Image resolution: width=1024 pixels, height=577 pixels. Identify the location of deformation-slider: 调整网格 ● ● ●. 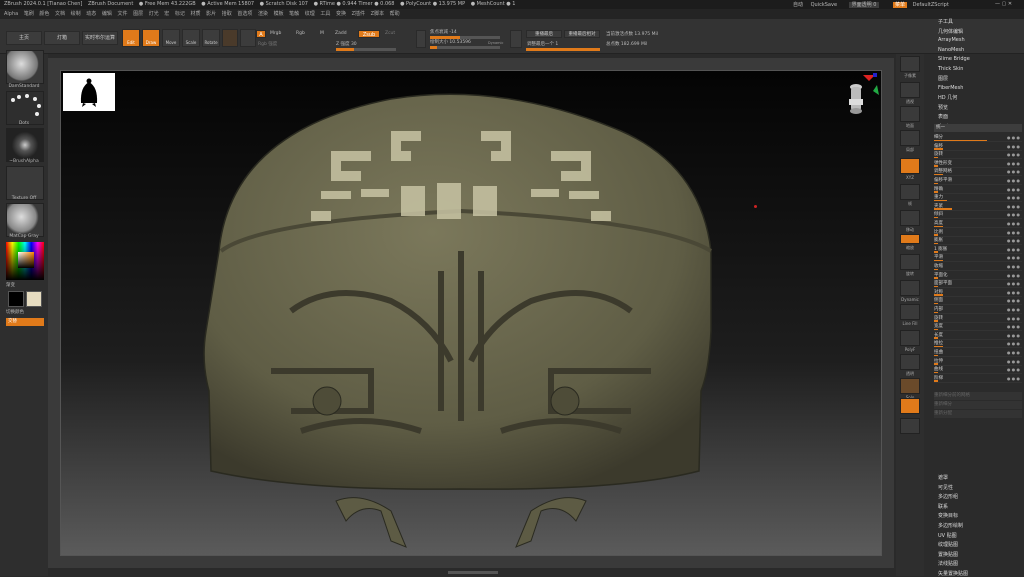
(978, 172).